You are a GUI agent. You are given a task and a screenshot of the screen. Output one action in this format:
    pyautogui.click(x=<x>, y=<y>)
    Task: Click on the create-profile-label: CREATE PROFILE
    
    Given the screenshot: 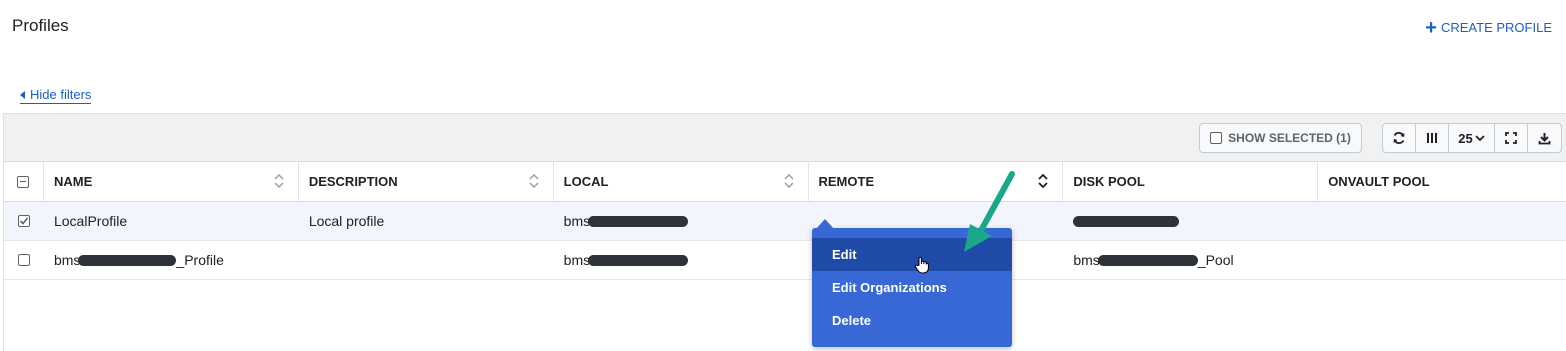 What is the action you would take?
    pyautogui.click(x=1496, y=27)
    